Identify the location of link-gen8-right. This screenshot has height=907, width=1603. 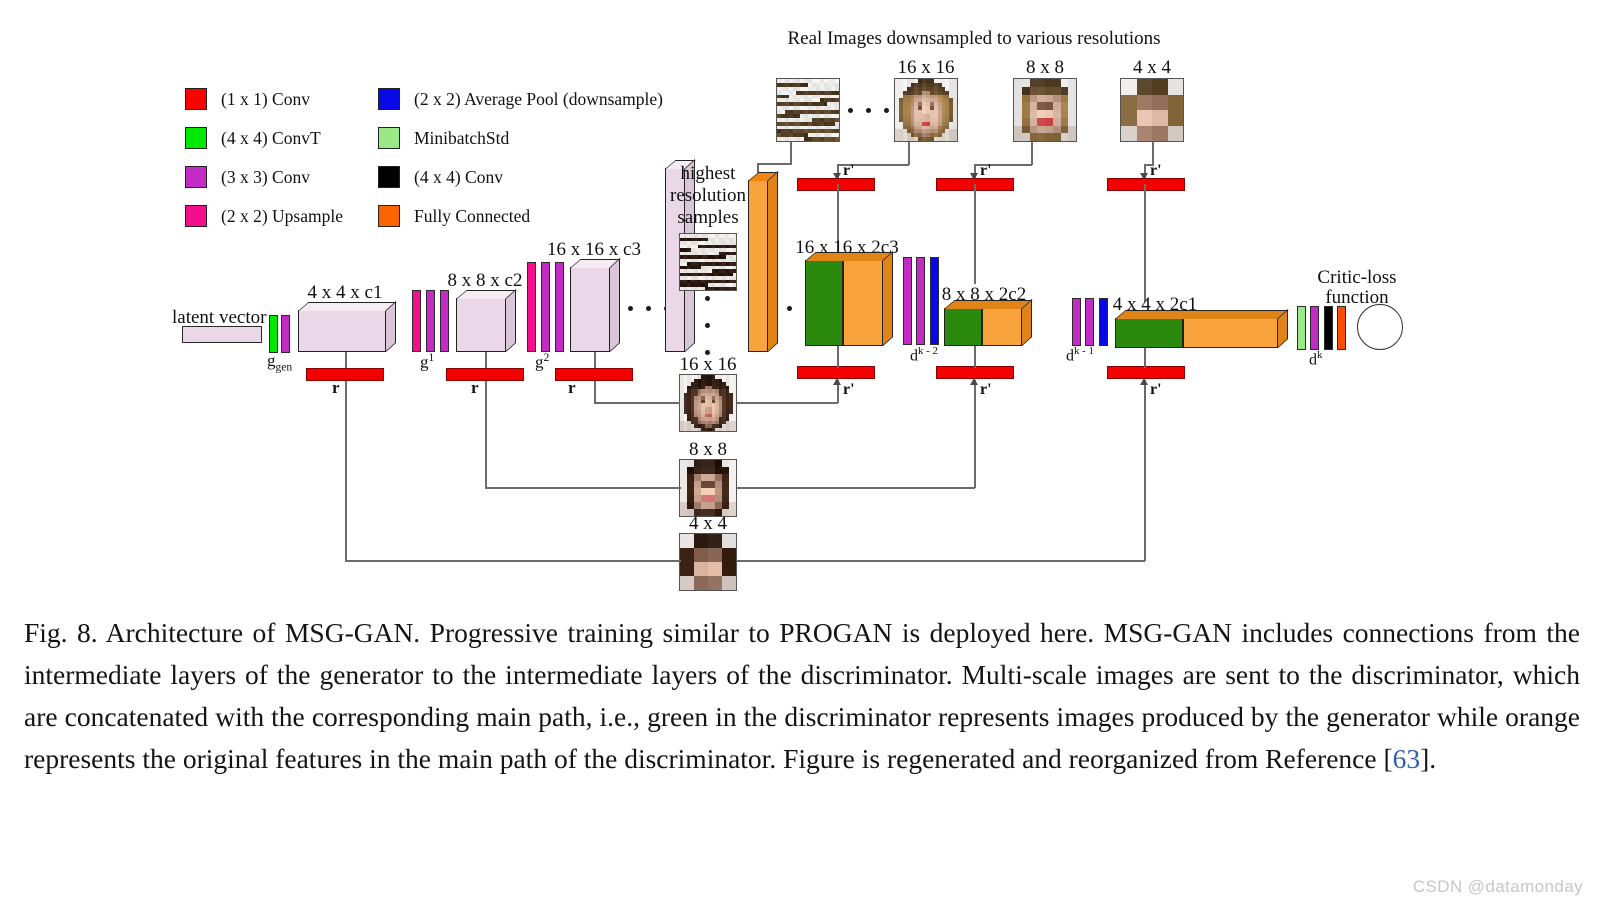
(856, 488).